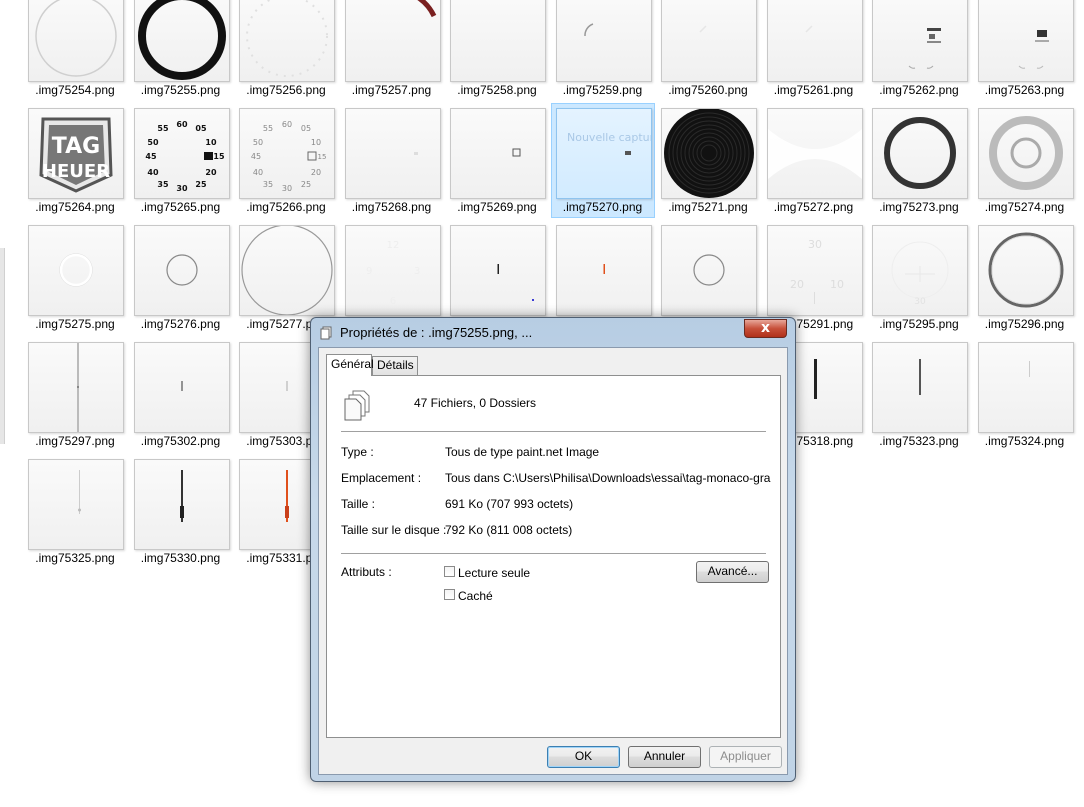  I want to click on file-tile: .img75271.png, so click(708, 160).